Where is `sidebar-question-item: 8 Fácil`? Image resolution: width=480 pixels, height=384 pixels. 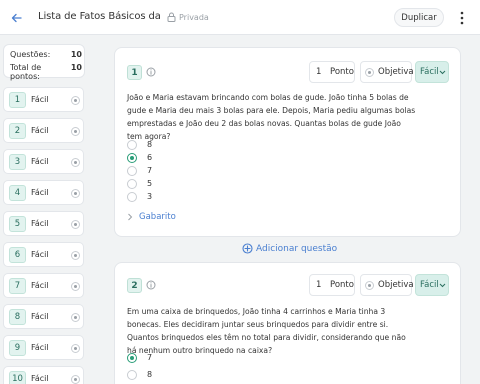 sidebar-question-item: 8 Fácil is located at coordinates (43, 316).